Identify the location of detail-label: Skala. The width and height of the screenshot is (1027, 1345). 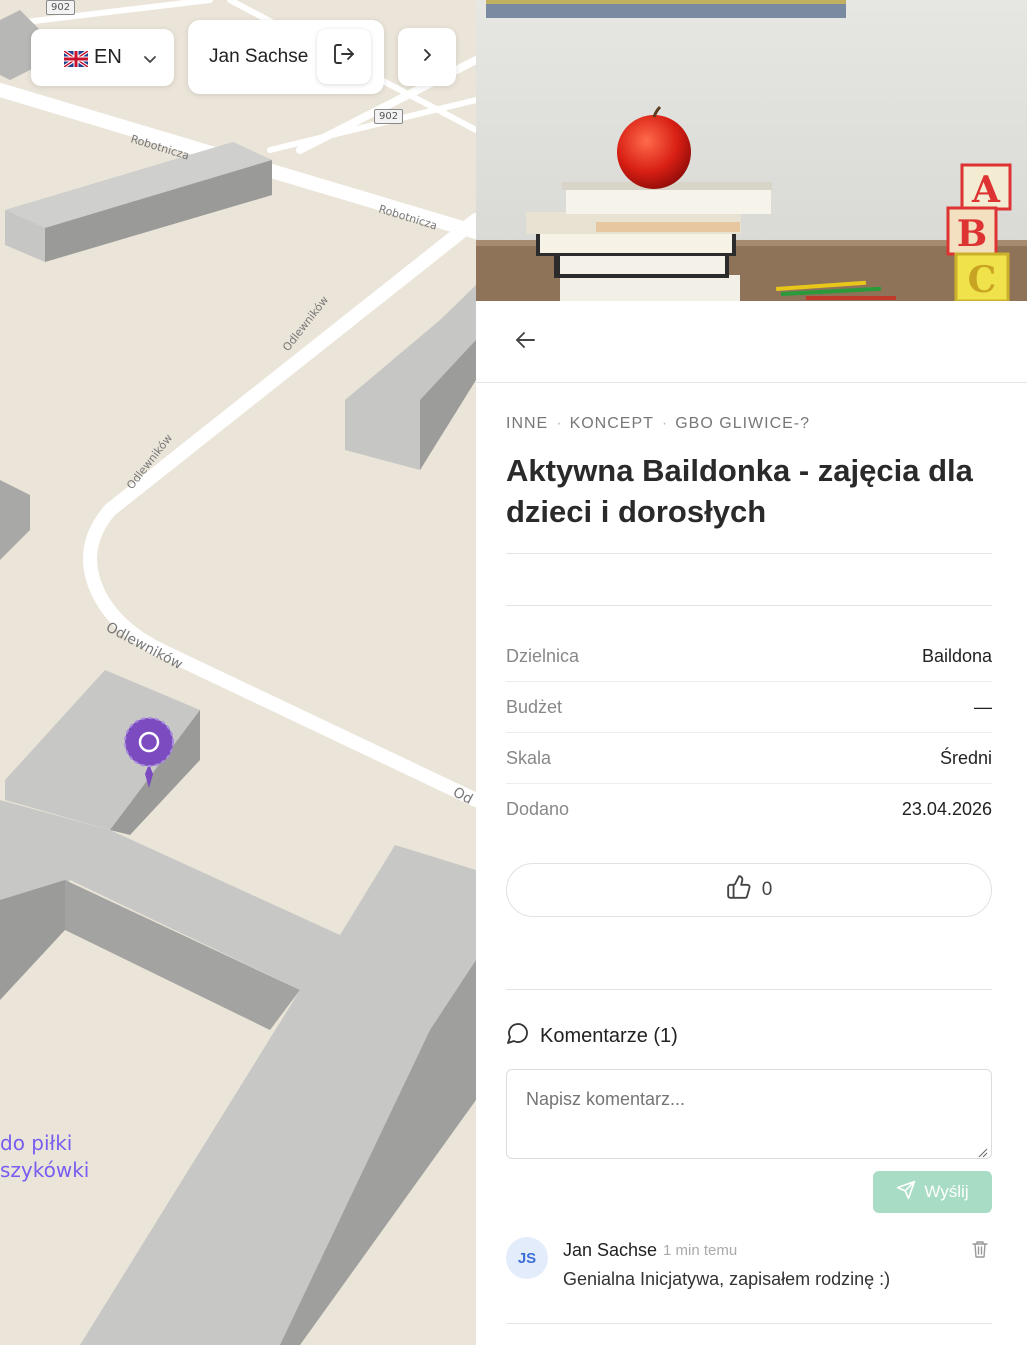
(529, 757).